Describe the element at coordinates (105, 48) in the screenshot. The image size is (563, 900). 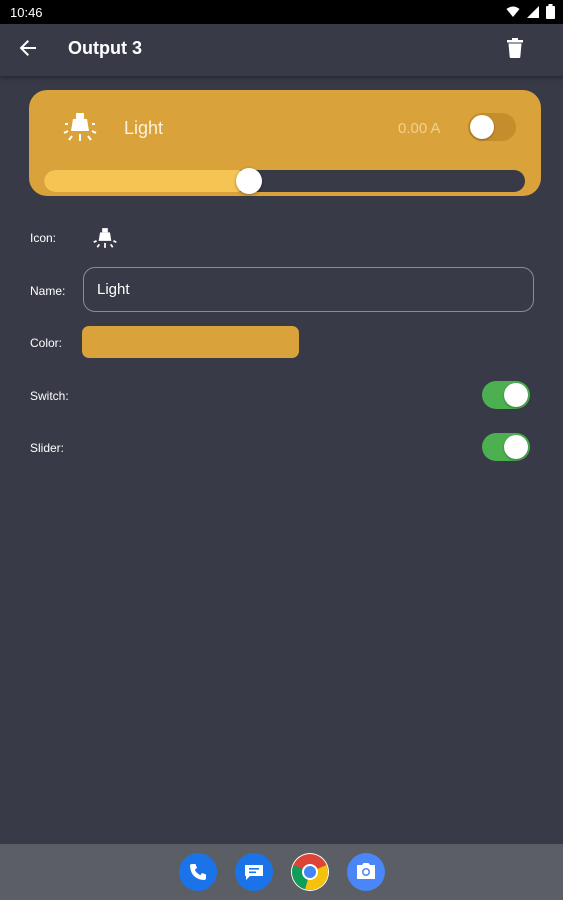
I see `page-title: Output 3` at that location.